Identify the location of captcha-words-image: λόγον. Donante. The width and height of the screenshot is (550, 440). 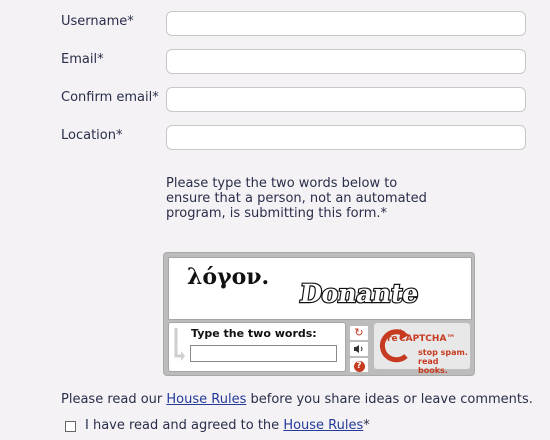
(304, 286).